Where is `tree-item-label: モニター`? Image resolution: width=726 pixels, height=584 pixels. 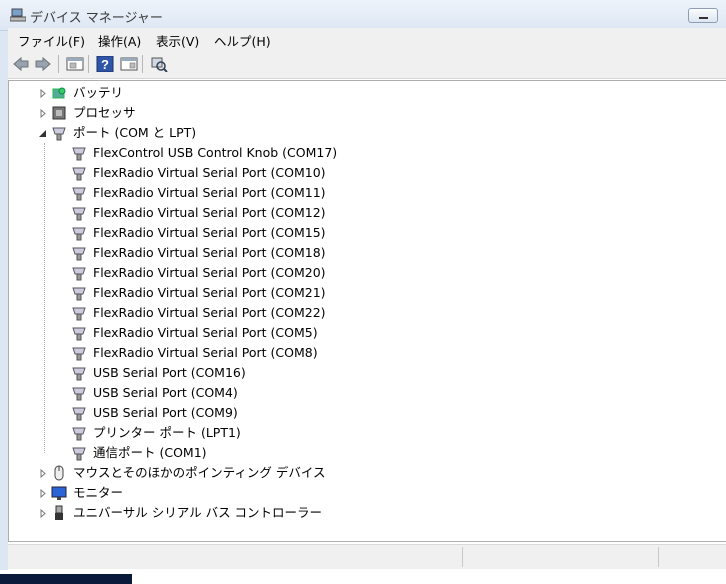
tree-item-label: モニター is located at coordinates (98, 492).